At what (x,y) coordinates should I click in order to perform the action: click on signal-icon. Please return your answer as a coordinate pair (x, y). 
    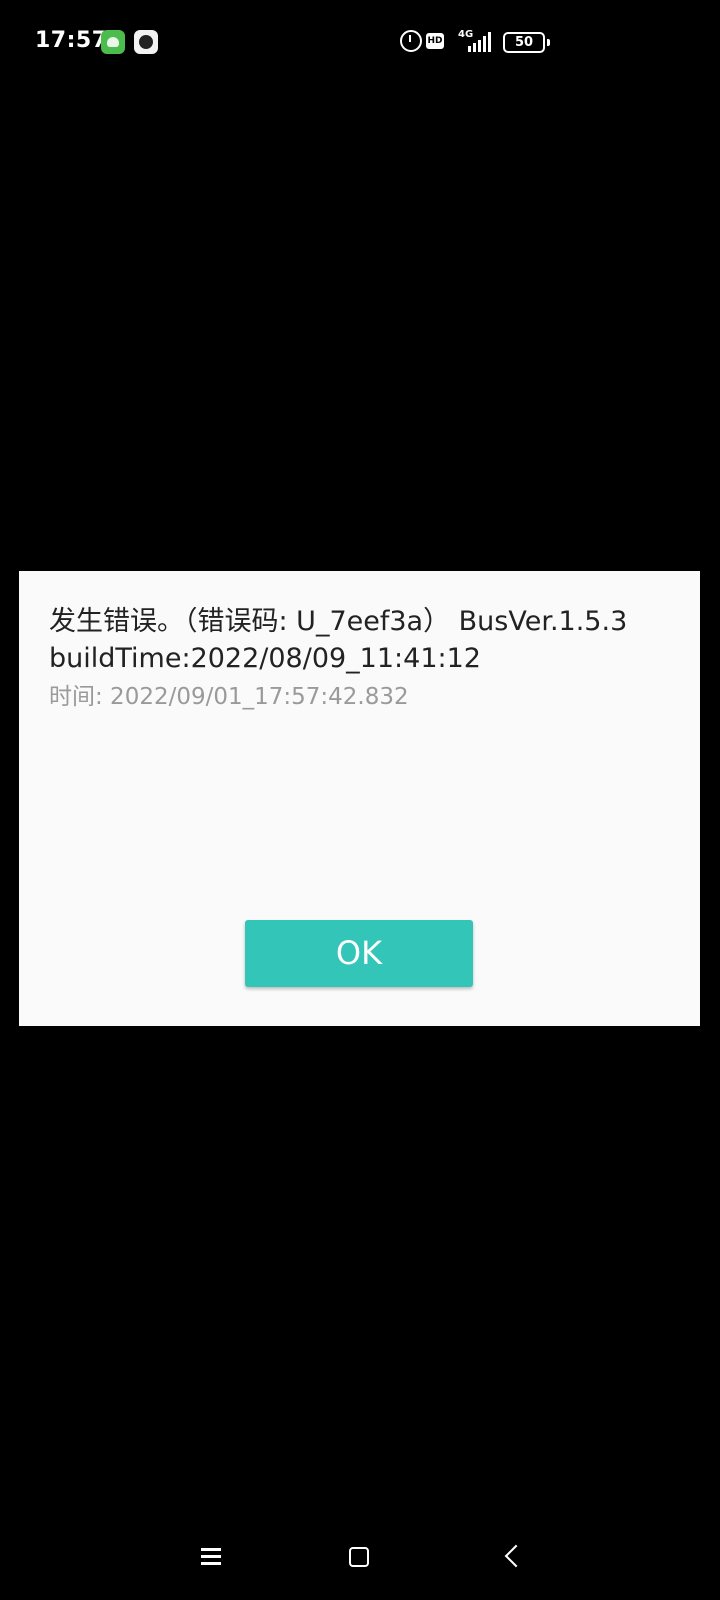
    Looking at the image, I should click on (479, 42).